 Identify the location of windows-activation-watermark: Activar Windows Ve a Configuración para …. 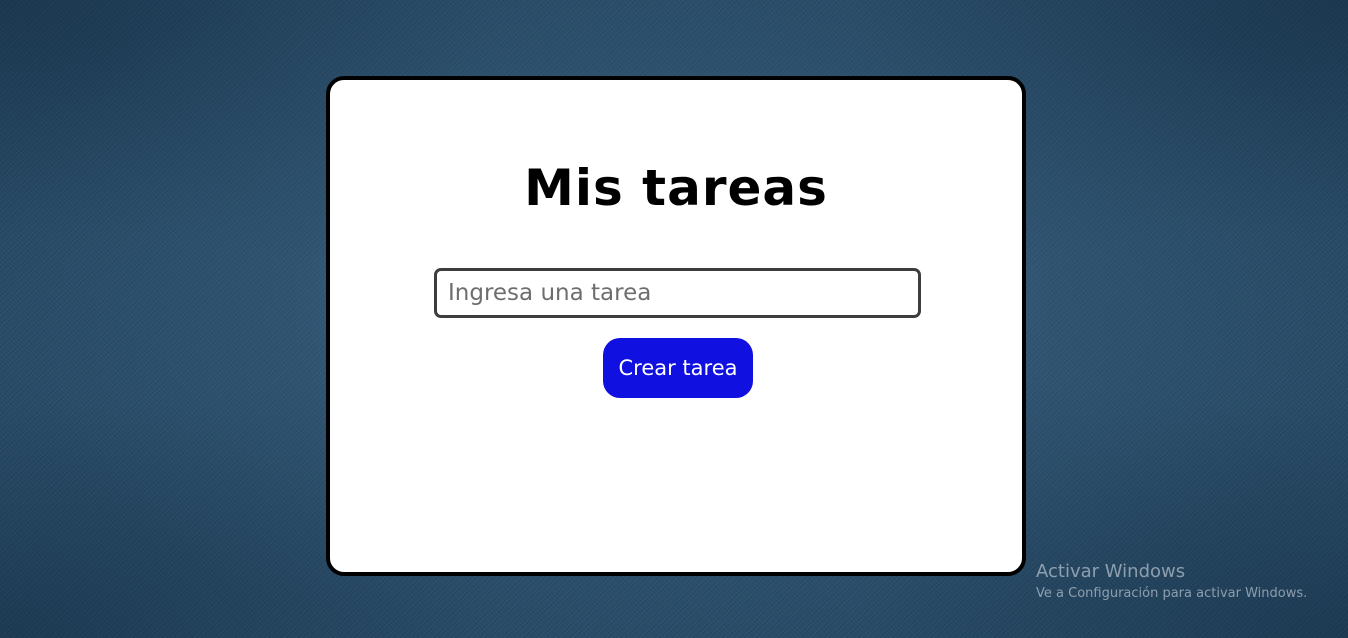
(1171, 583).